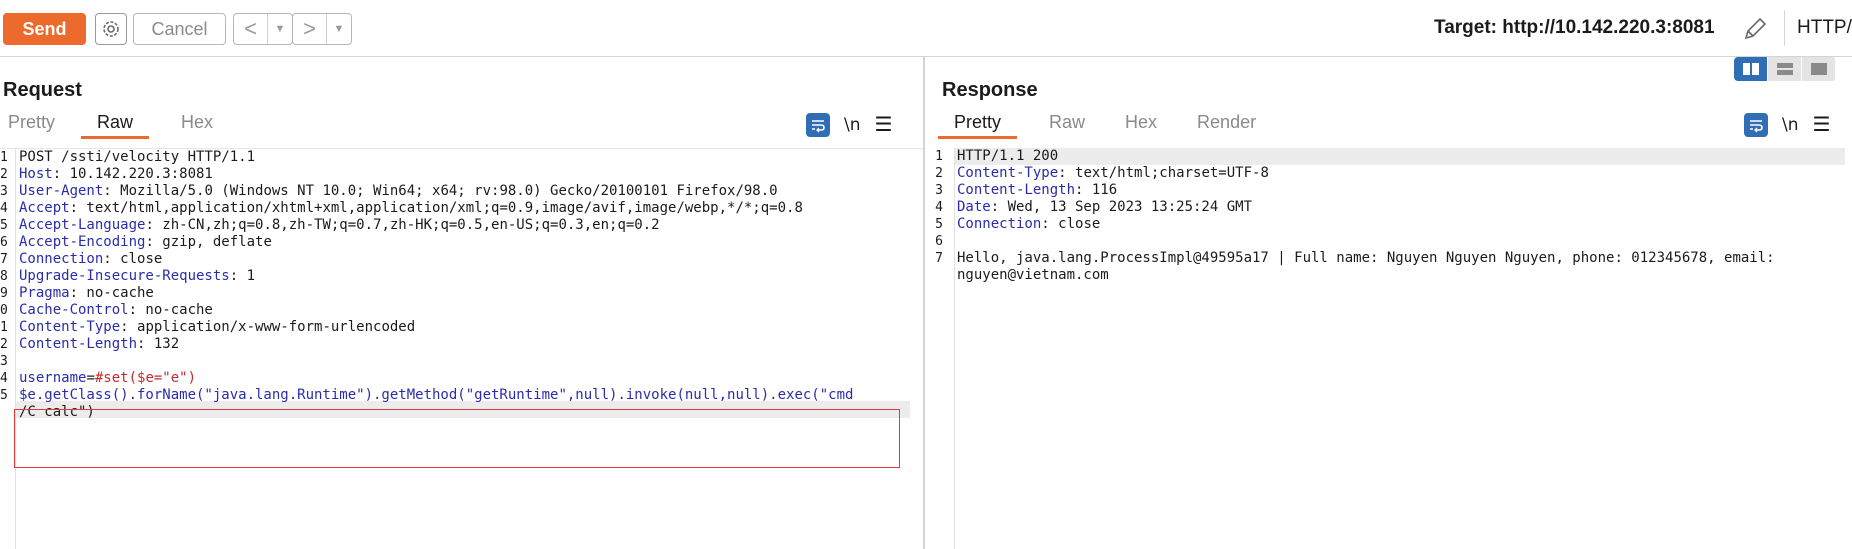 This screenshot has width=1852, height=549. I want to click on send-button: Send, so click(44, 29).